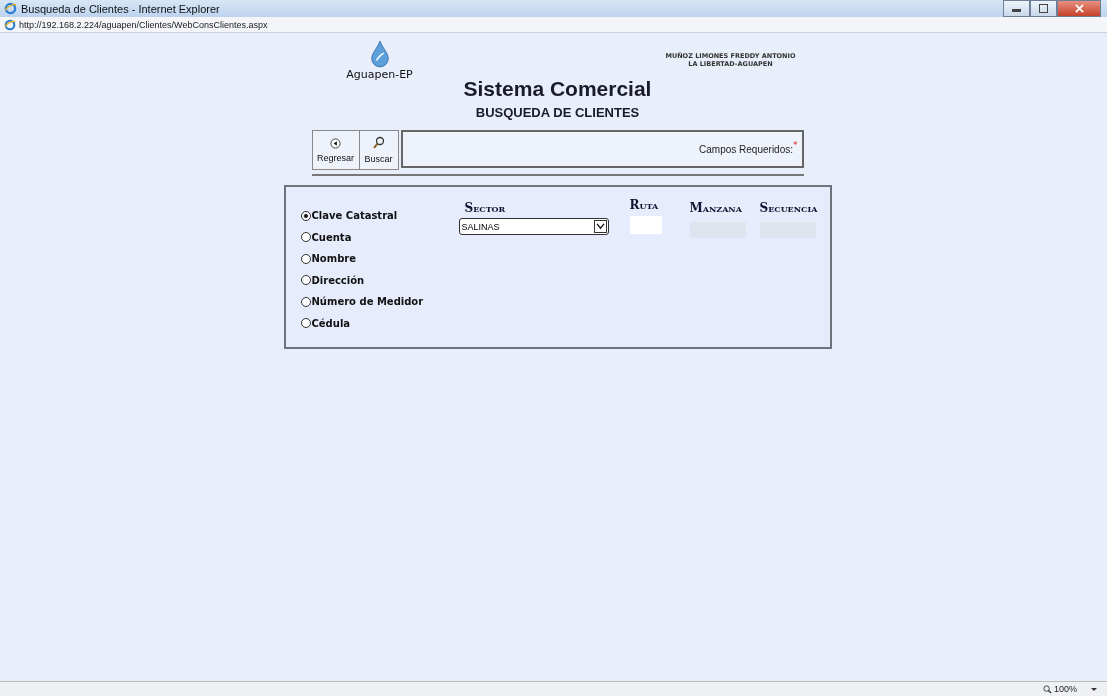  What do you see at coordinates (1043, 8) in the screenshot?
I see `restore-button` at bounding box center [1043, 8].